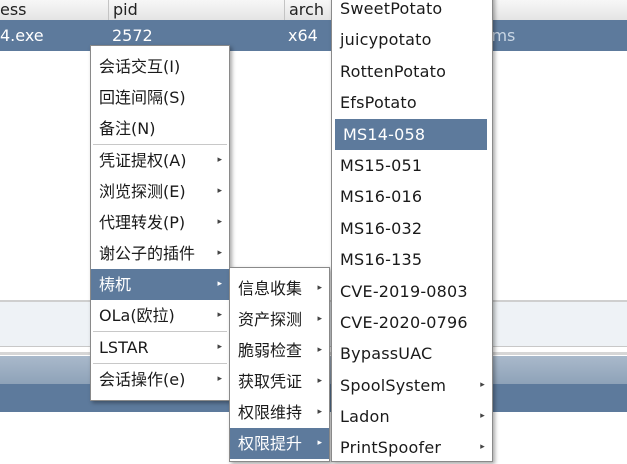 This screenshot has width=627, height=464. What do you see at coordinates (381, 197) in the screenshot?
I see `menu-item-label: MS16-016` at bounding box center [381, 197].